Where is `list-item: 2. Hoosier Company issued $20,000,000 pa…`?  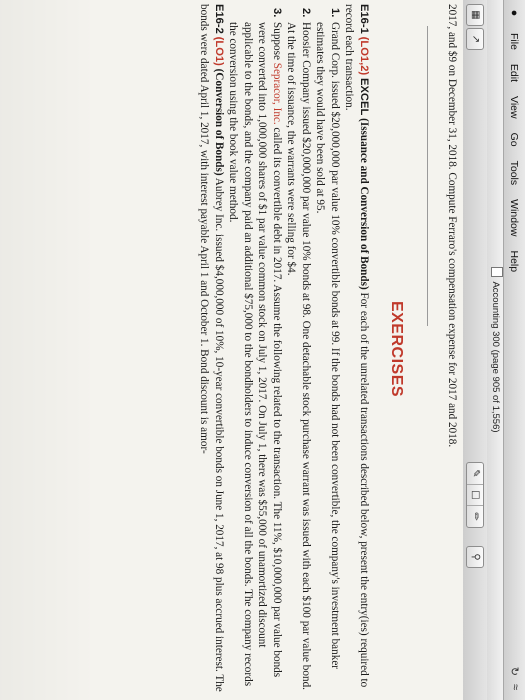
list-item: 2. Hoosier Company issued $20,000,000 pa… is located at coordinates (298, 349).